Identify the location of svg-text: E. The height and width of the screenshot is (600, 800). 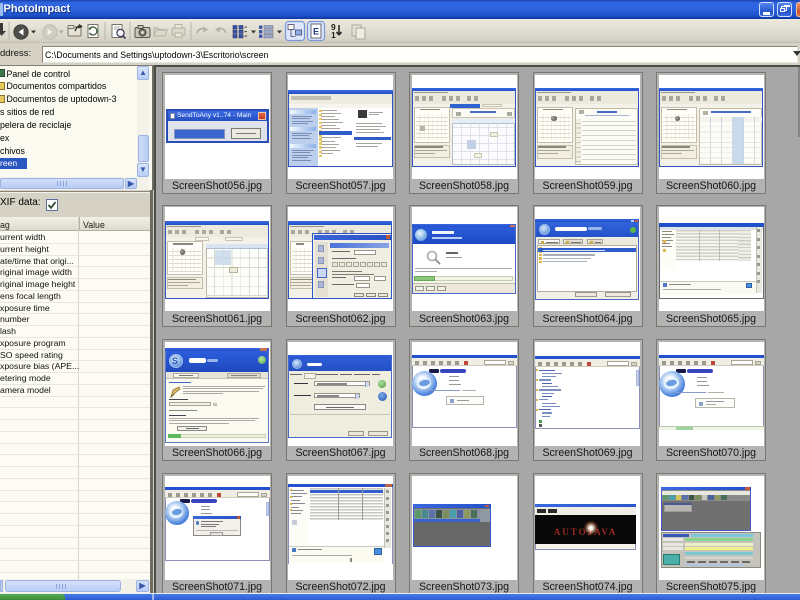
(316, 32).